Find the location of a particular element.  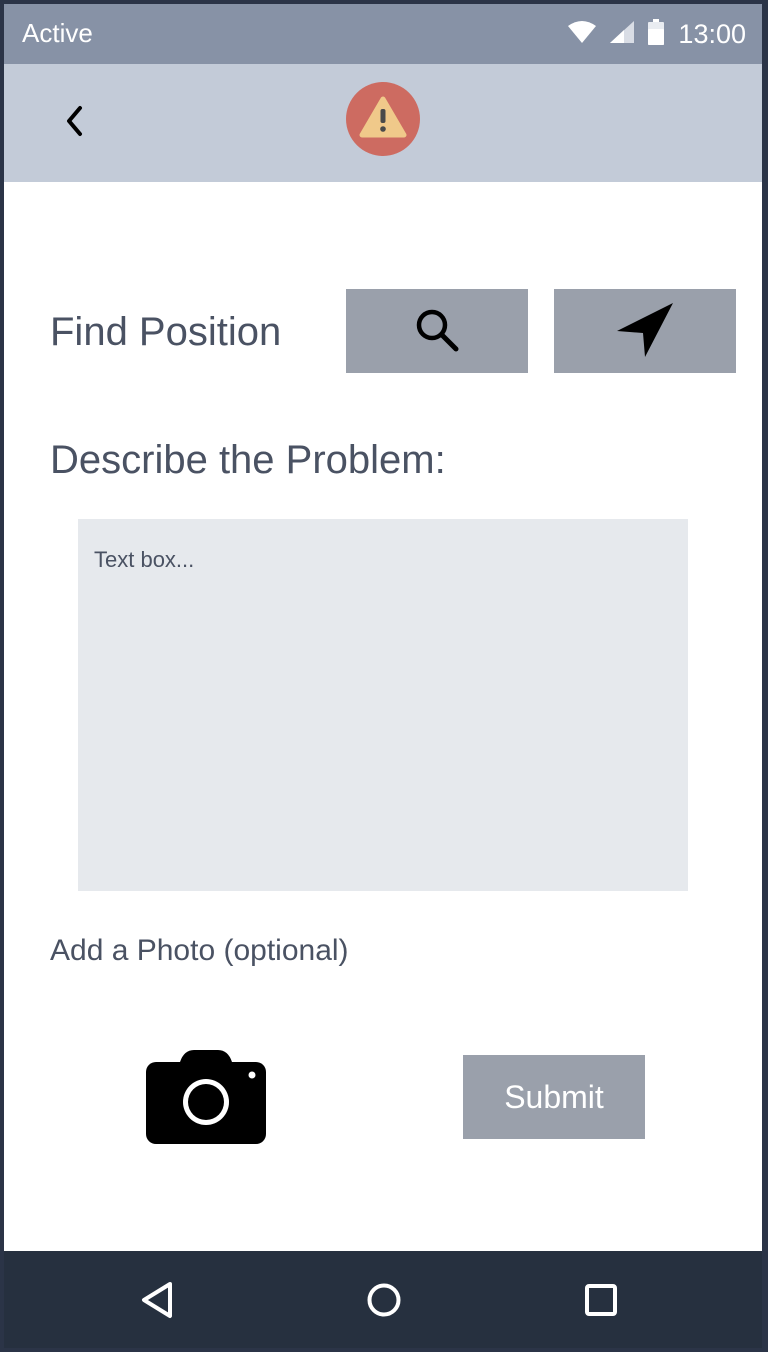

navigation-arrow-icon is located at coordinates (645, 331).